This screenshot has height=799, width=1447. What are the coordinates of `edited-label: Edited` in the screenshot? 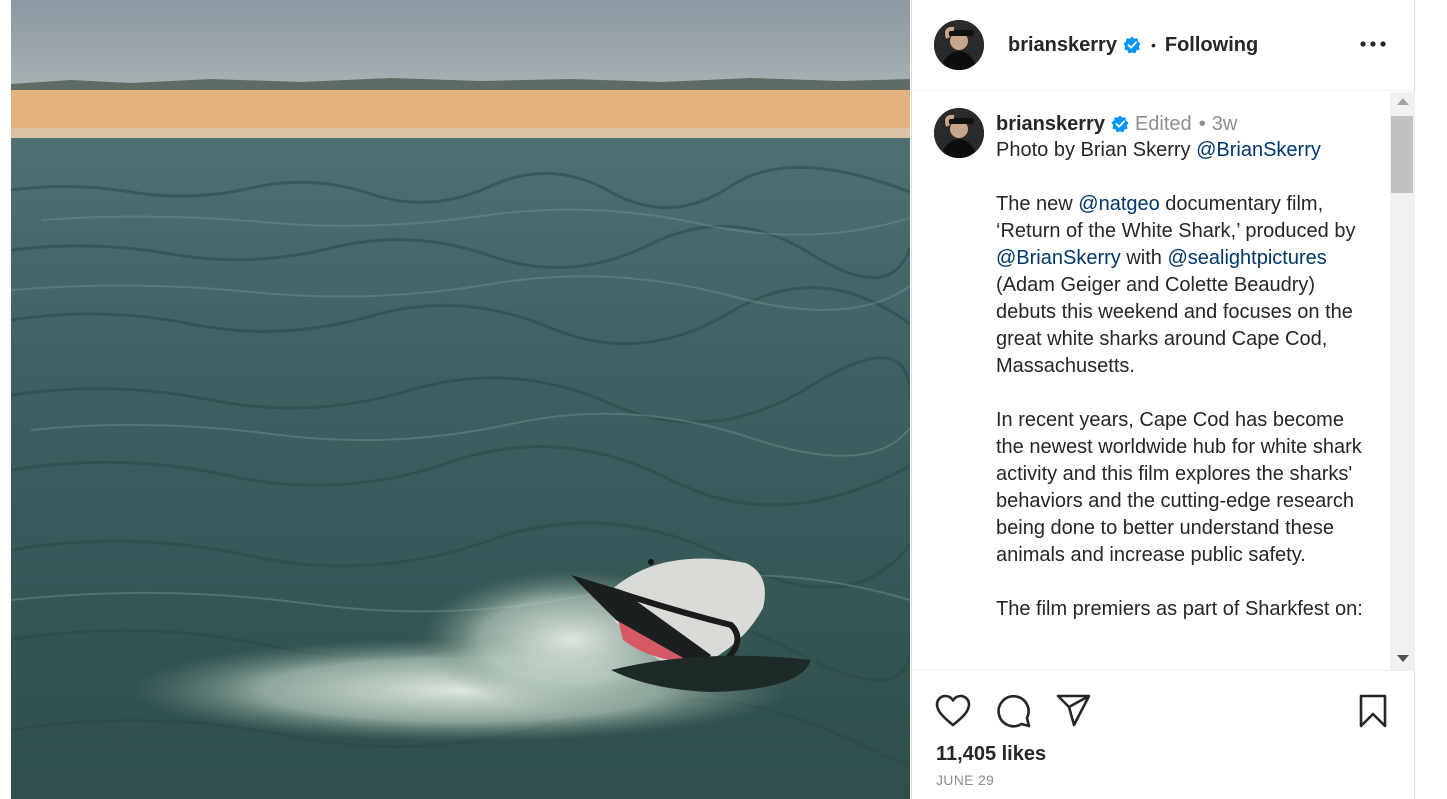 It's located at (1163, 123).